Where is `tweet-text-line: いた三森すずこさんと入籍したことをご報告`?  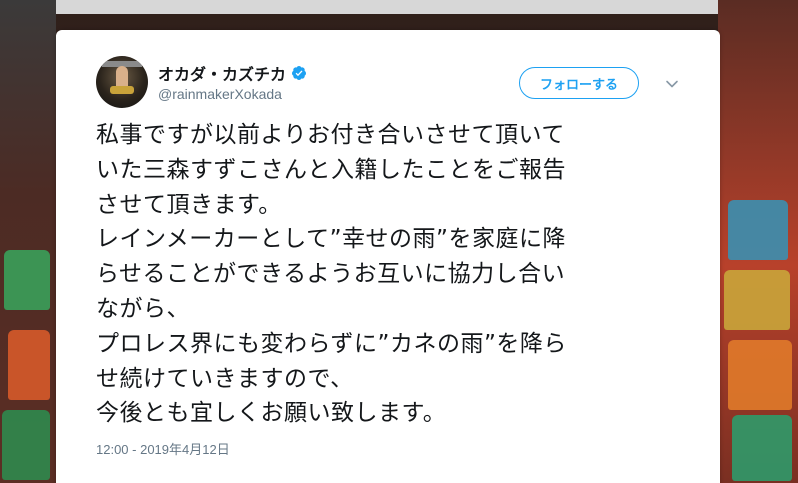
tweet-text-line: いた三森すずこさんと入籍したことをご報告 is located at coordinates (331, 169).